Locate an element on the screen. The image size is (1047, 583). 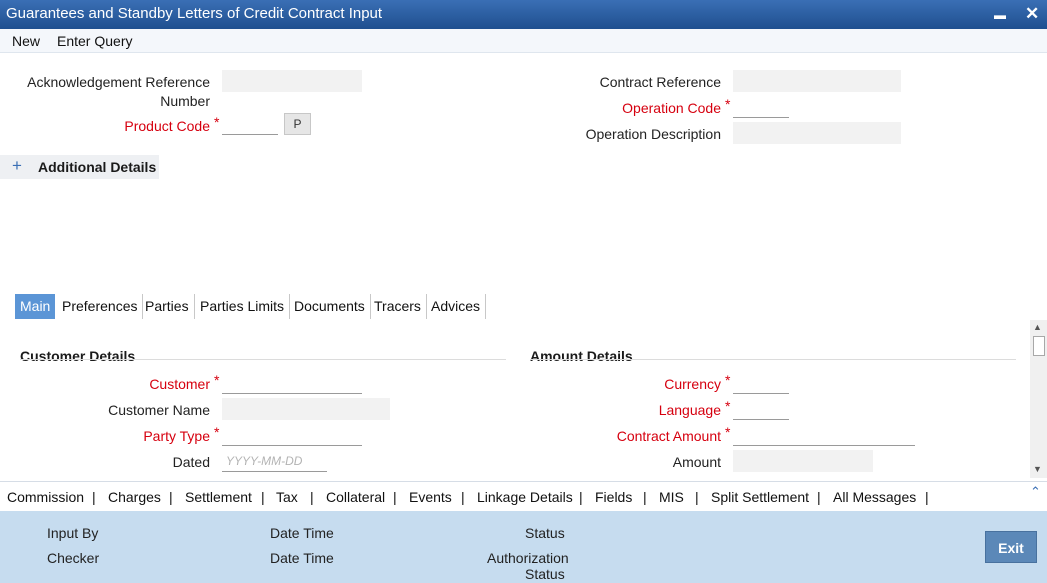
additional-details-toggle: + Additional Details is located at coordinates (79, 167).